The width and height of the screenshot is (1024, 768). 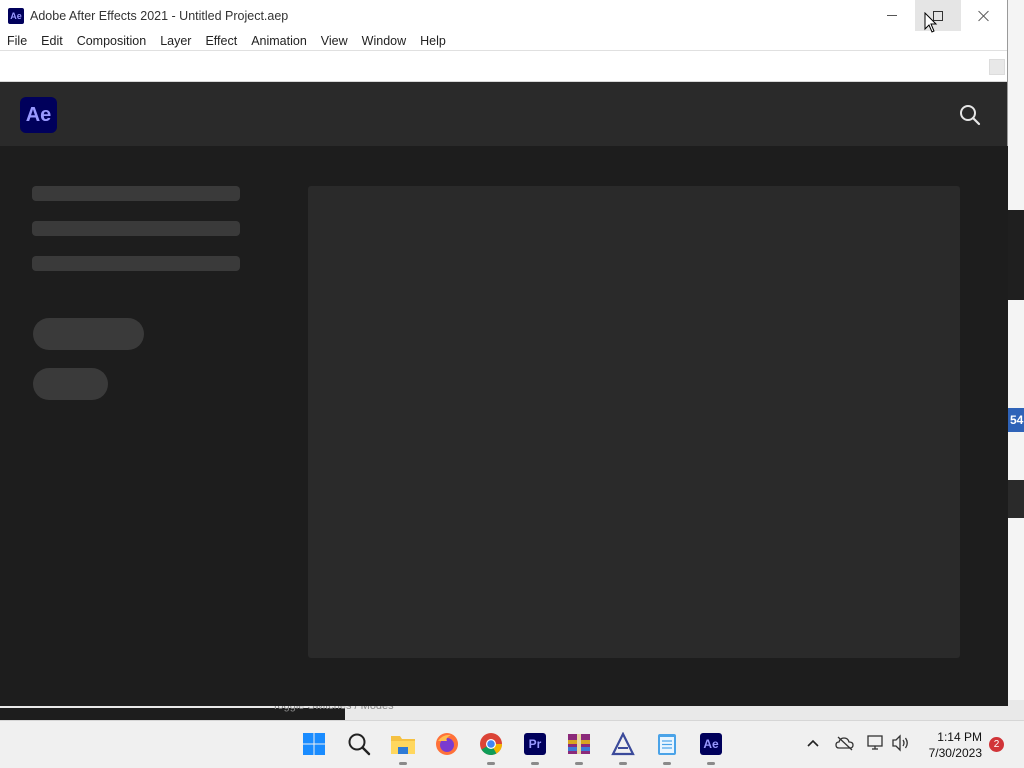 I want to click on show-hidden-icons-button, so click(x=813, y=743).